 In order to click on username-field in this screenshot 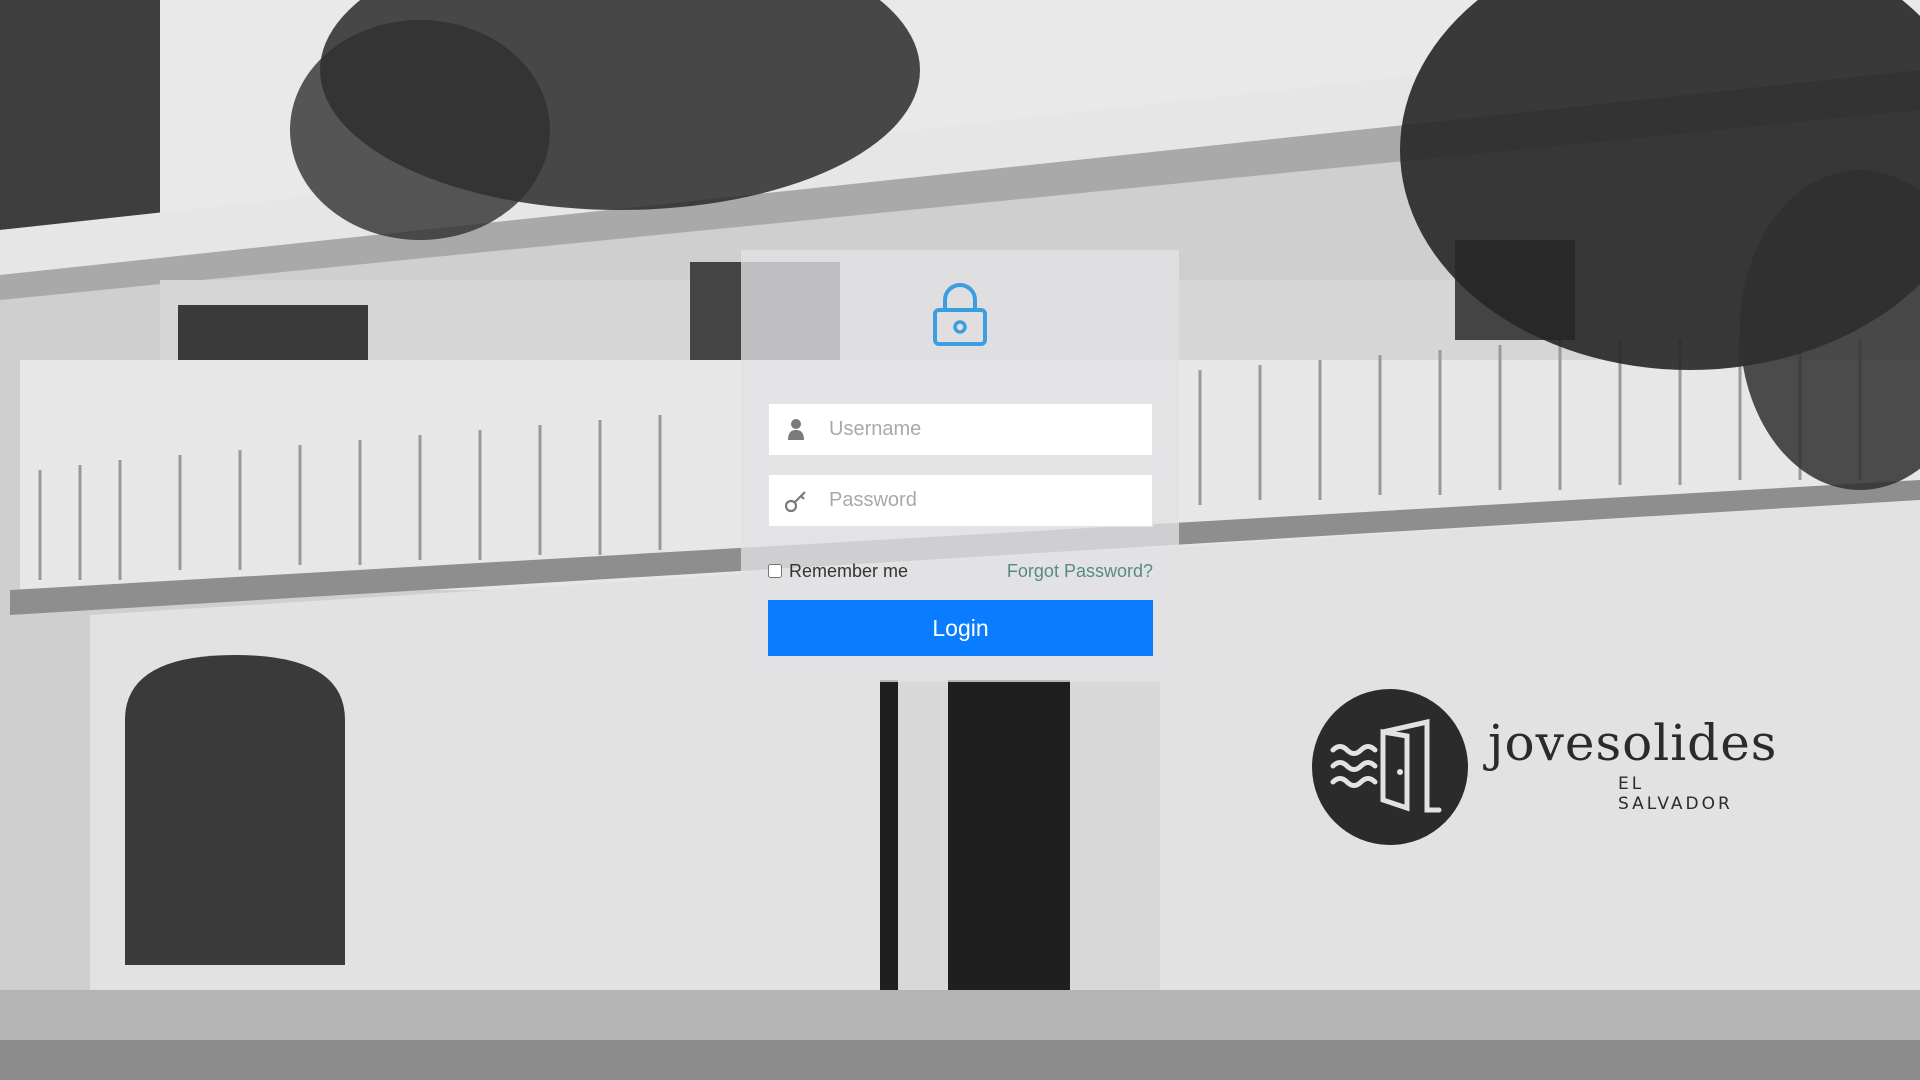, I will do `click(960, 429)`.